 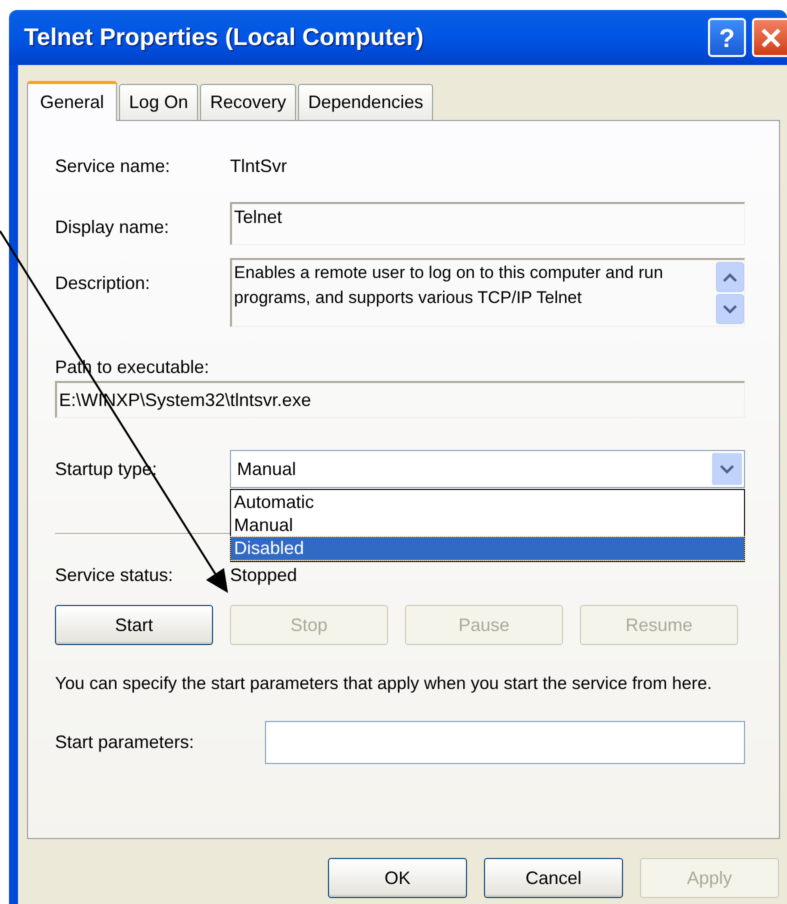 What do you see at coordinates (553, 878) in the screenshot?
I see `push-button: Cancel` at bounding box center [553, 878].